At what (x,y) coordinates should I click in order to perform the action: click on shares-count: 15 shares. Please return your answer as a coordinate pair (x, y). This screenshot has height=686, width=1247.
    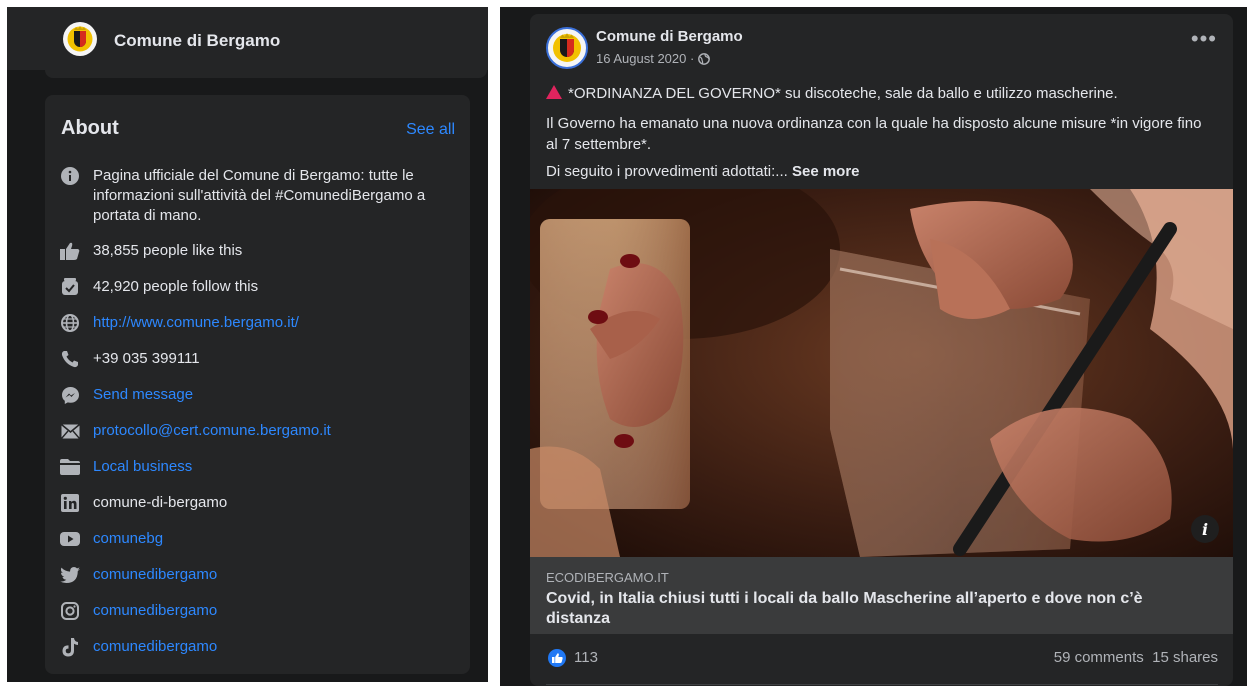
    Looking at the image, I should click on (1185, 657).